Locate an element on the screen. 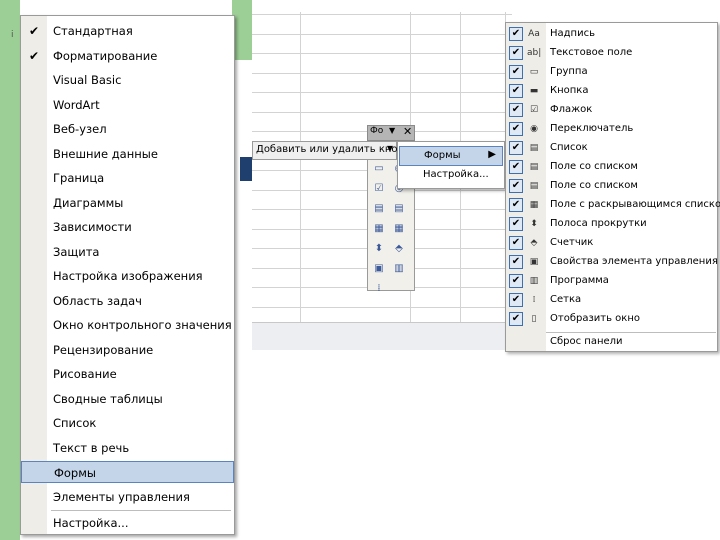 The width and height of the screenshot is (720, 540). menu-item: Visual Basic is located at coordinates (127, 80).